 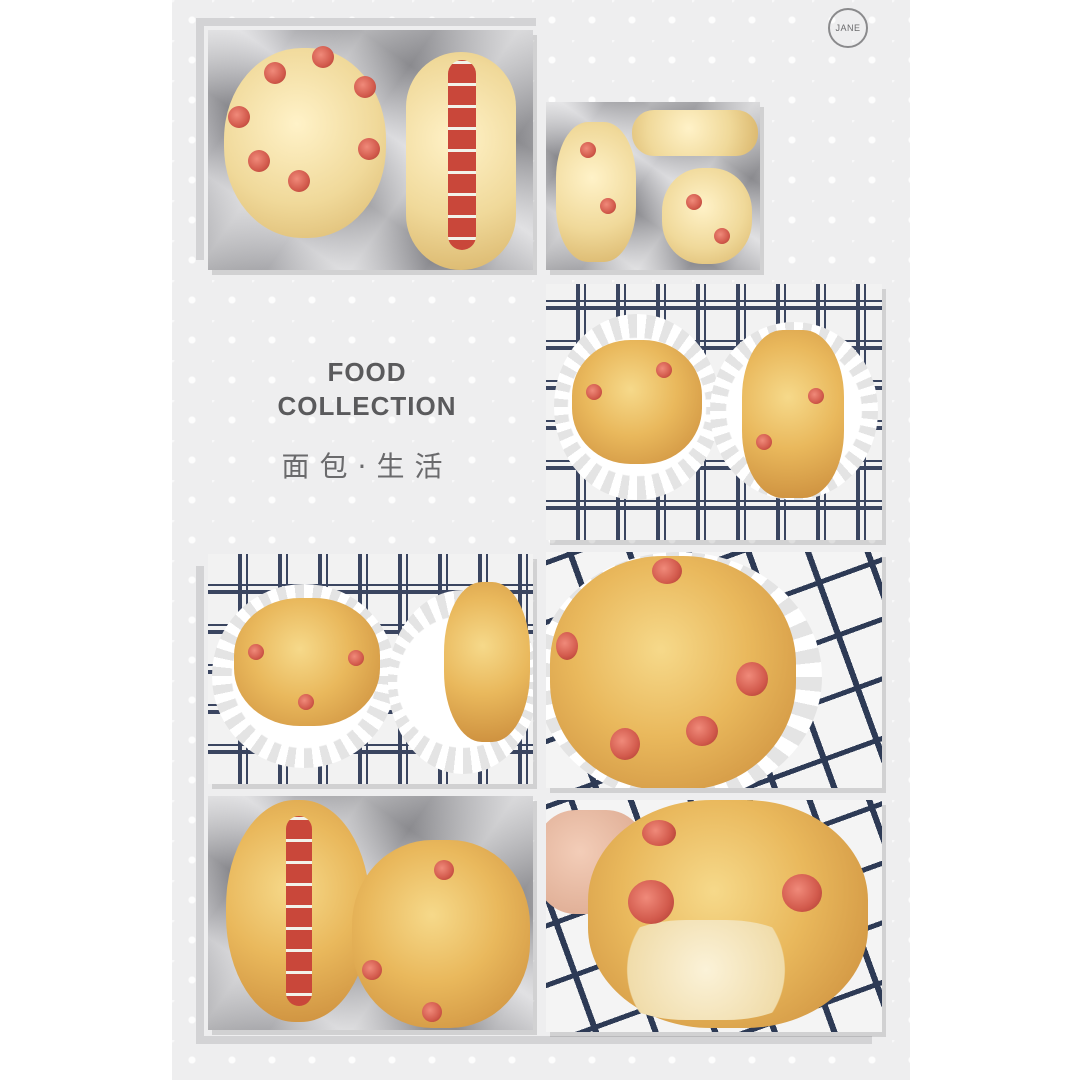 I want to click on jane-badge: JANE, so click(x=848, y=28).